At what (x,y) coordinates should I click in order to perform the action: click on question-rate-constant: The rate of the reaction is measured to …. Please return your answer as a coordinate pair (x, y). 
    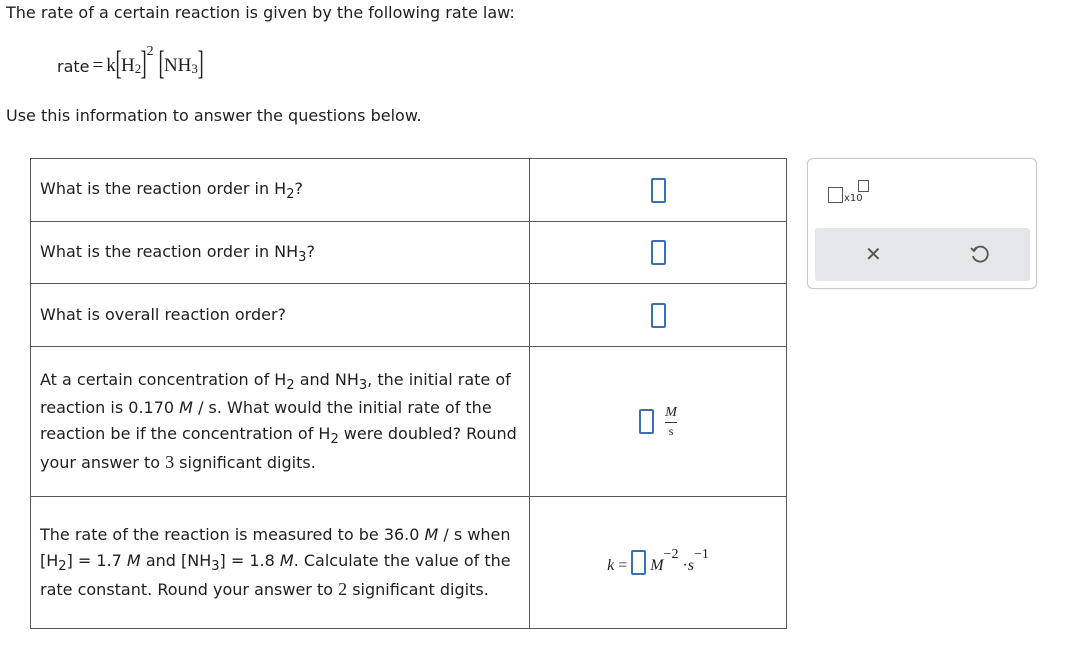
    Looking at the image, I should click on (280, 562).